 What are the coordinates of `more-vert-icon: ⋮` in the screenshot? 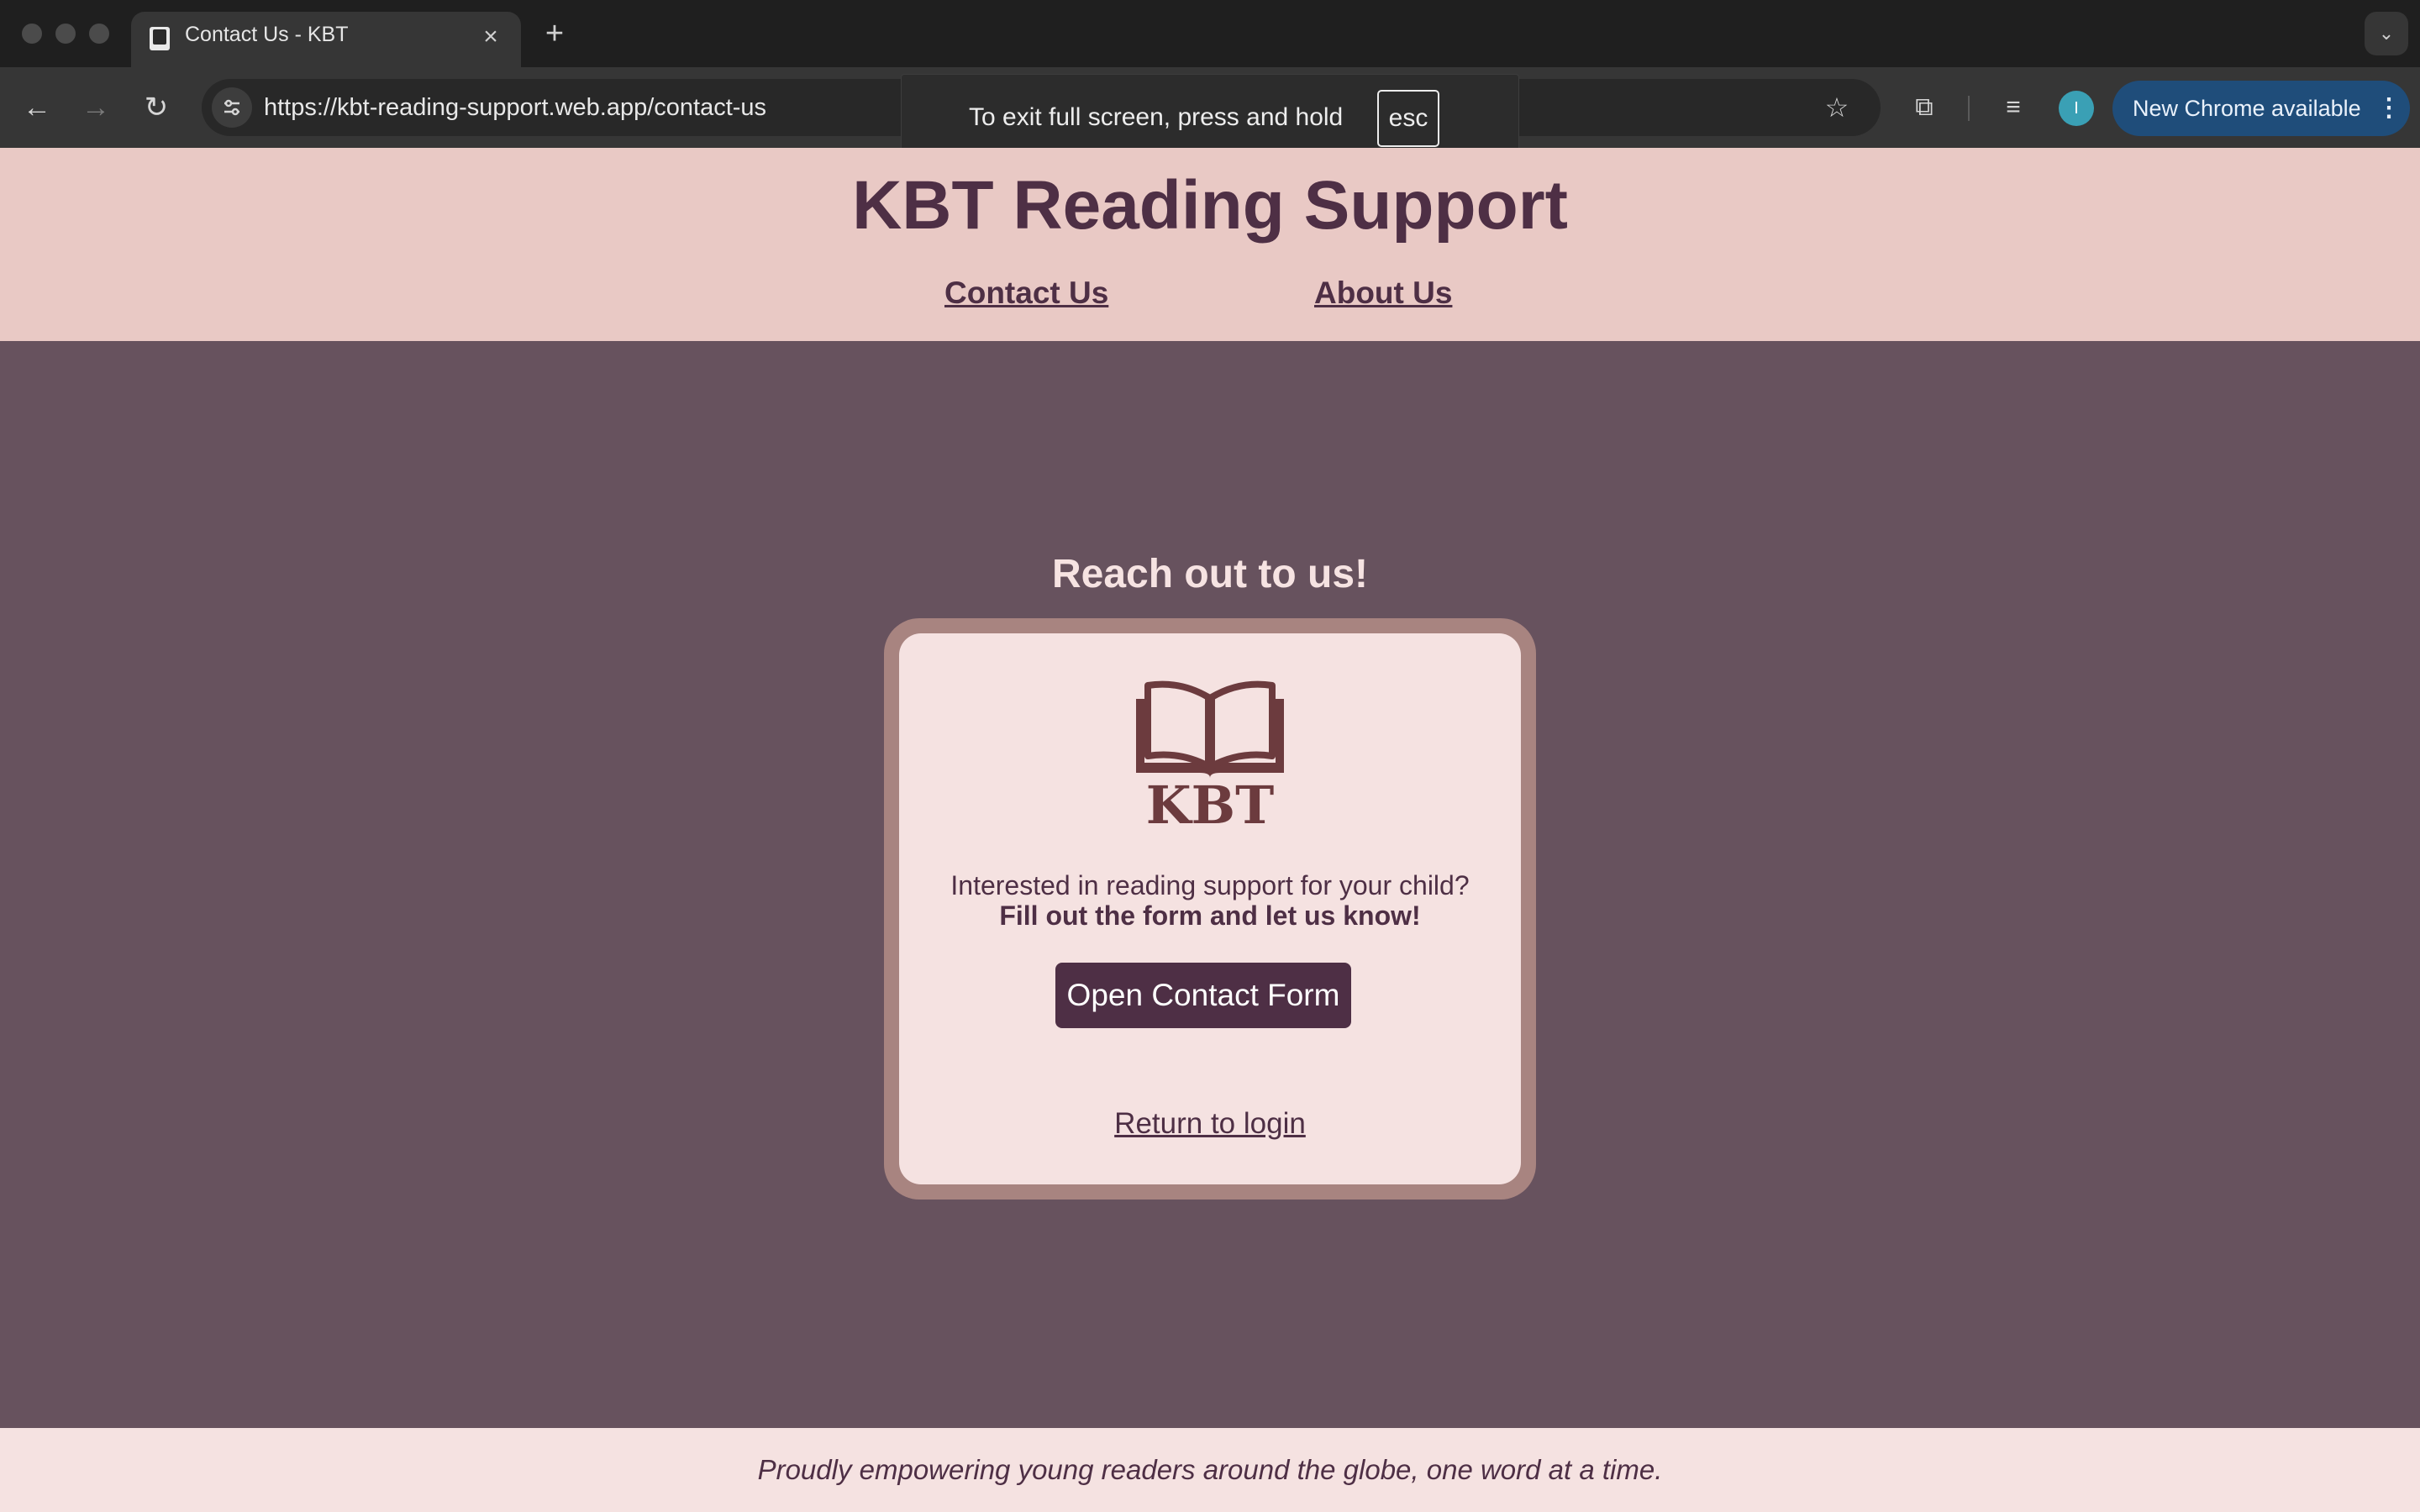 It's located at (2389, 108).